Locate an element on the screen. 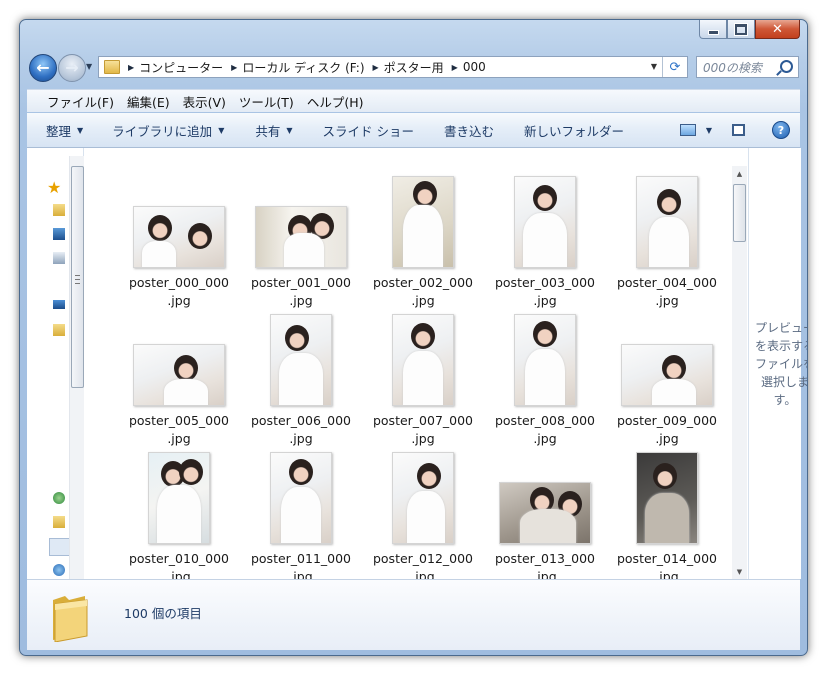 This screenshot has width=828, height=678. search-icon is located at coordinates (786, 66).